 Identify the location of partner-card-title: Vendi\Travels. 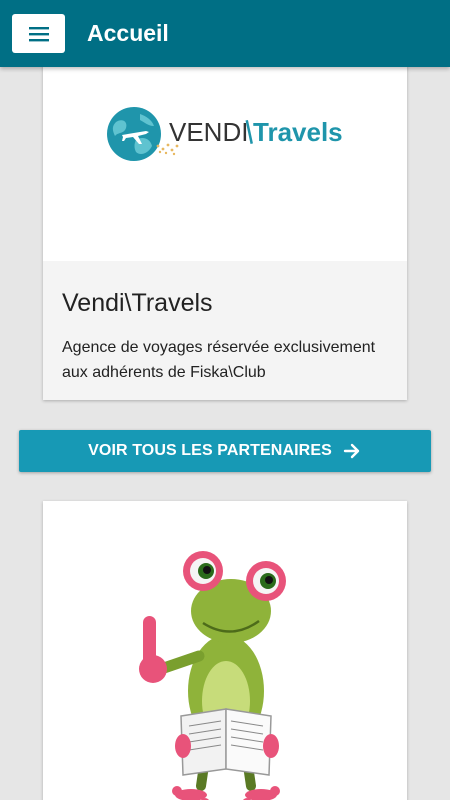
(137, 303).